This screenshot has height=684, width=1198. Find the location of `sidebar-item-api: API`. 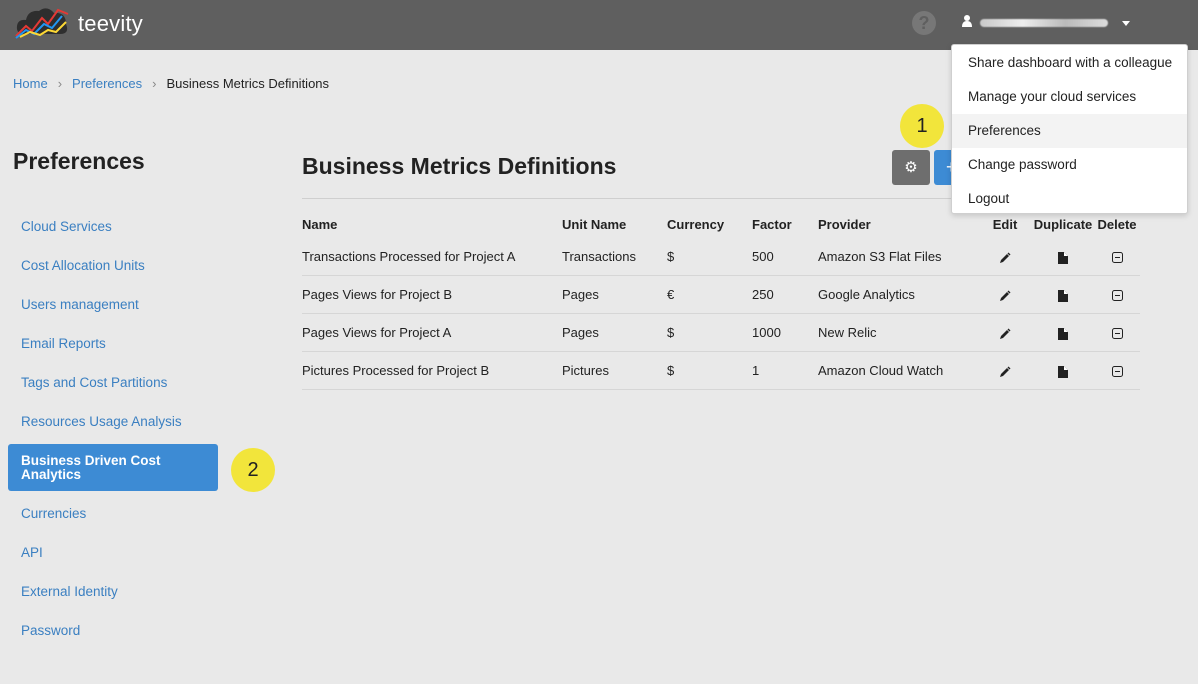

sidebar-item-api: API is located at coordinates (113, 552).